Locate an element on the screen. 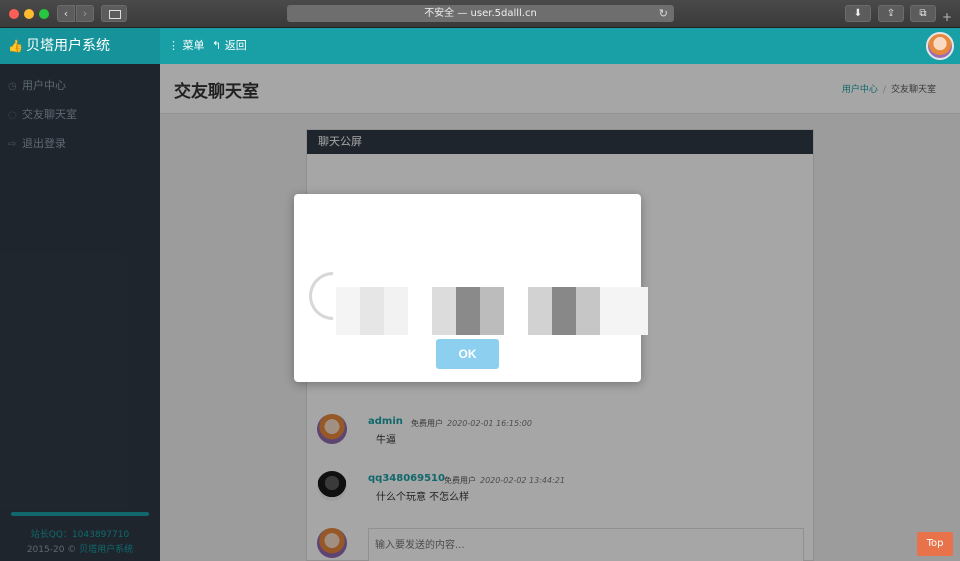 This screenshot has height=561, width=960. chevron-right-icon: › is located at coordinates (85, 13).